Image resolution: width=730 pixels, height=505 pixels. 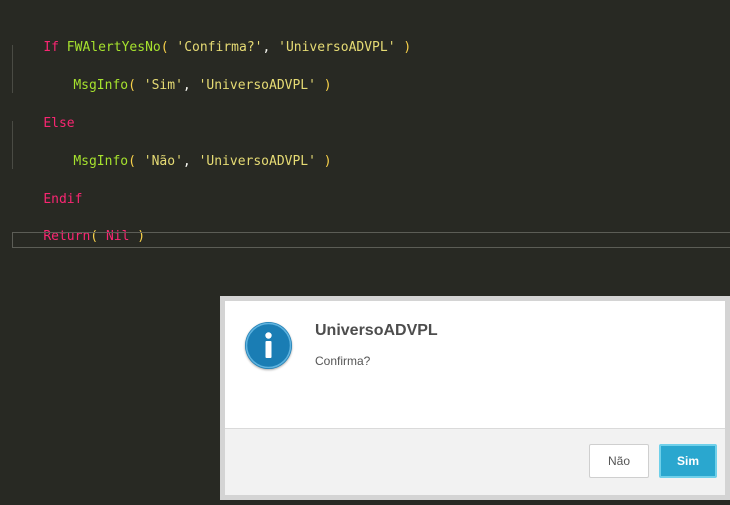 I want to click on code-line-msginfo-nao: MsgInfo( 'Não', 'UniversoADVPL' ), so click(x=187, y=162).